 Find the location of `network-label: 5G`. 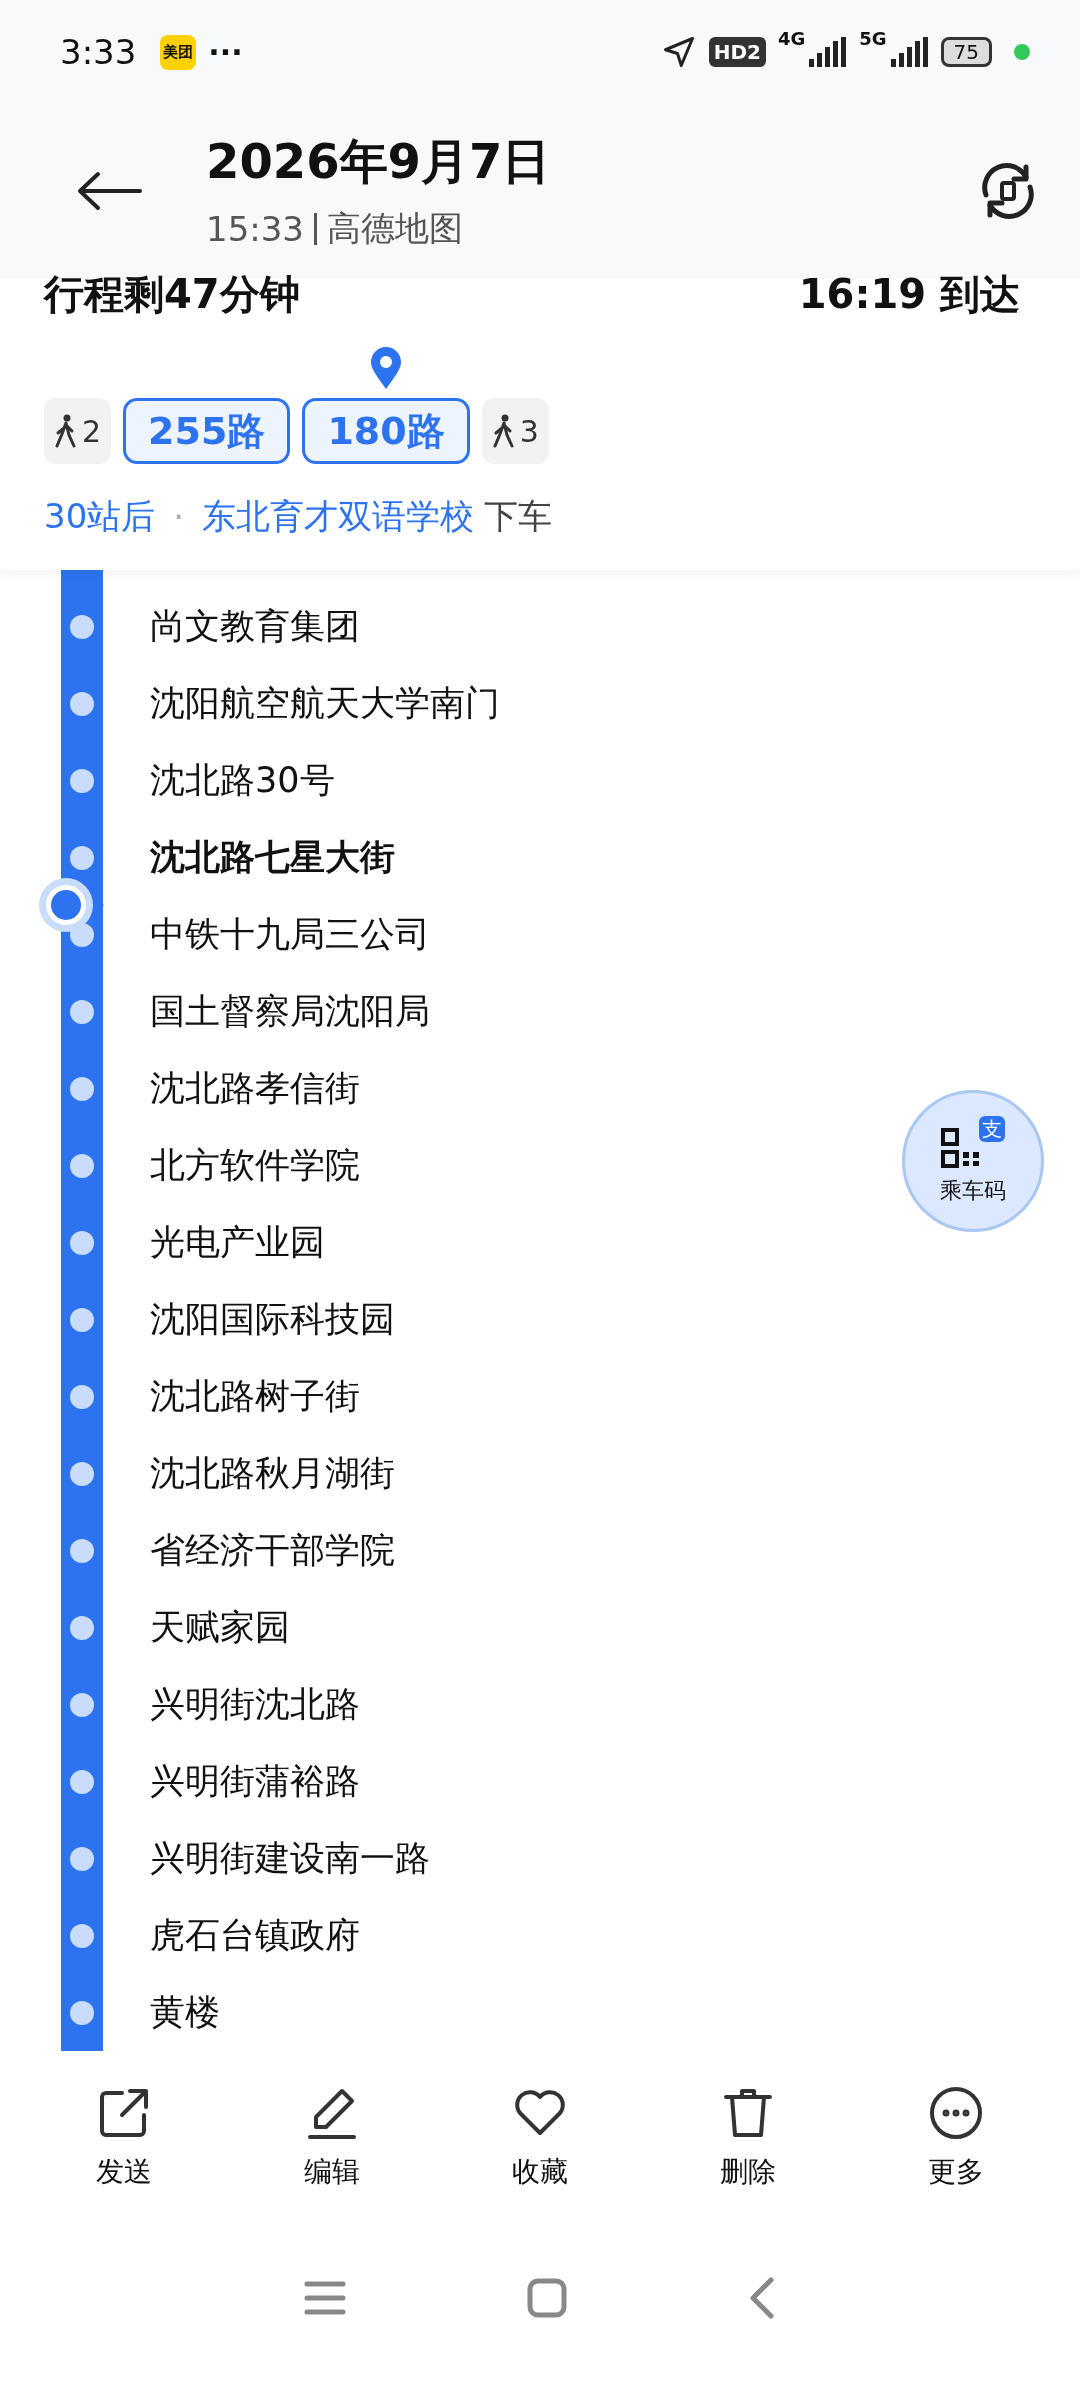

network-label: 5G is located at coordinates (873, 38).